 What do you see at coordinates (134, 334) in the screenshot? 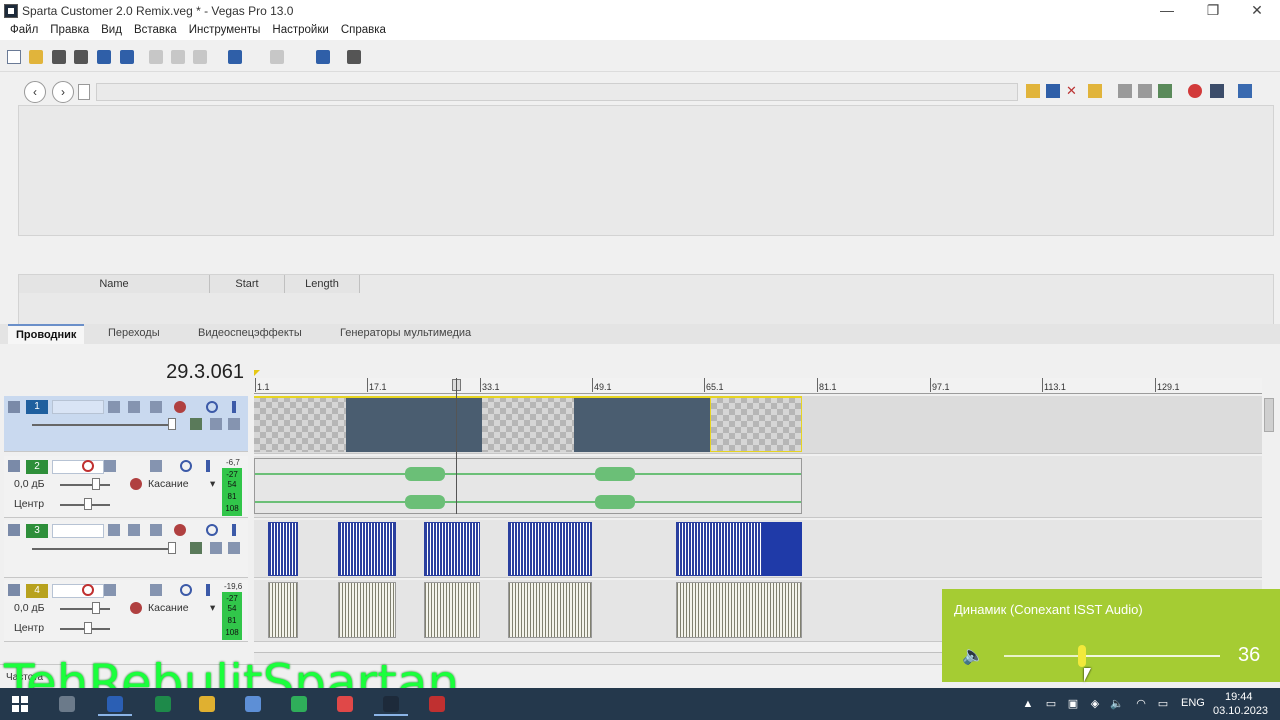
I see `tab-transitions: Переходы` at bounding box center [134, 334].